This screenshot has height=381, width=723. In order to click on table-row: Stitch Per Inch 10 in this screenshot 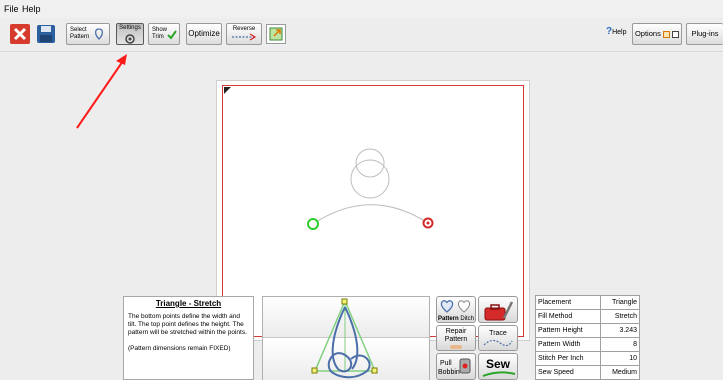, I will do `click(587, 358)`.